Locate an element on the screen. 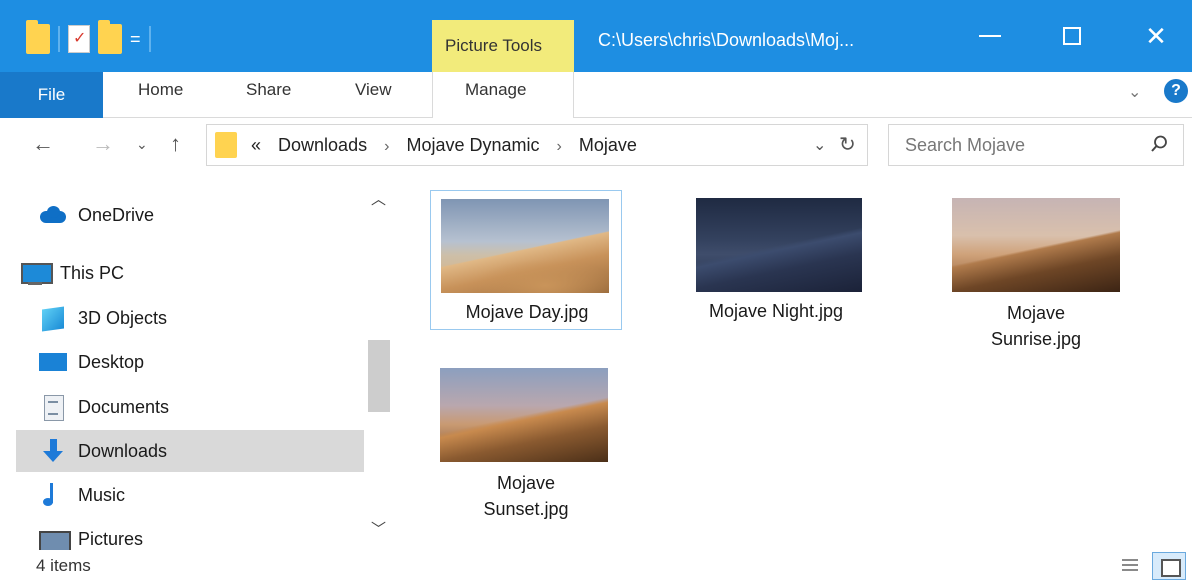 The image size is (1192, 583). breadcrumb-overflow: « is located at coordinates (256, 145).